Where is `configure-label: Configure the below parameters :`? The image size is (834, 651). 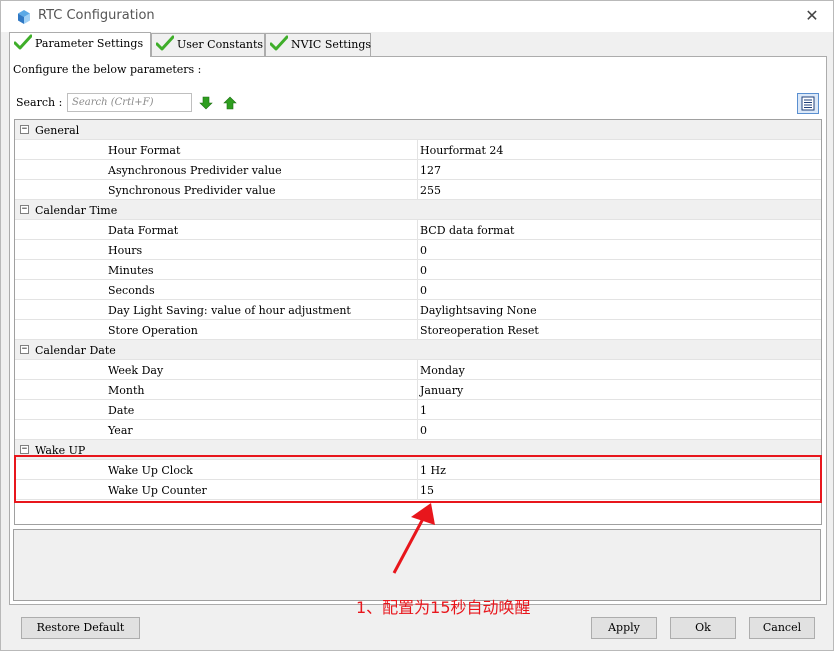 configure-label: Configure the below parameters : is located at coordinates (107, 69).